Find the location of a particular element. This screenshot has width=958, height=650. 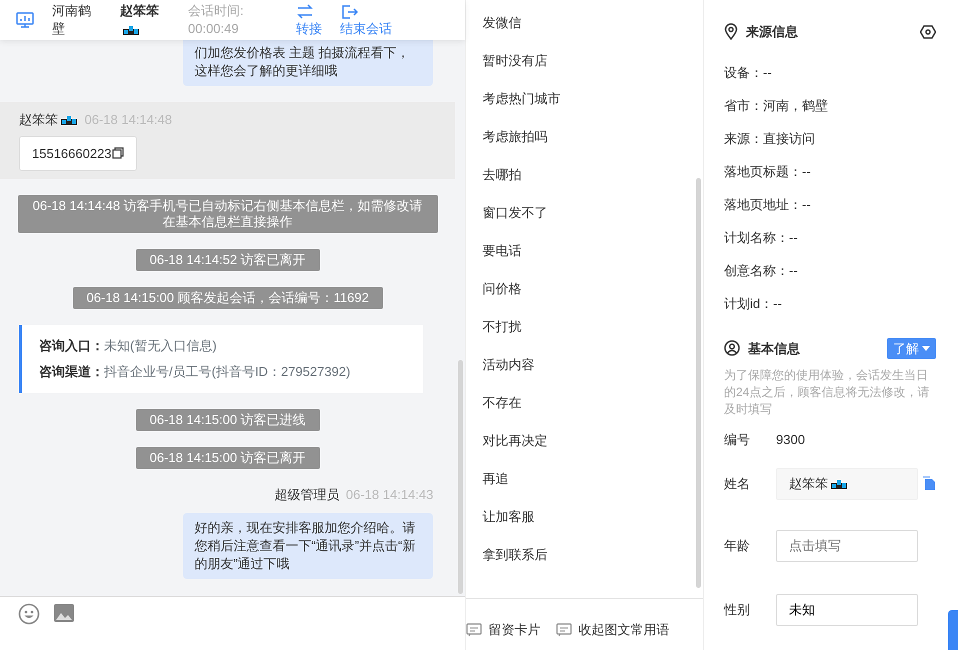

field-value: 赵笨笨 is located at coordinates (808, 483).